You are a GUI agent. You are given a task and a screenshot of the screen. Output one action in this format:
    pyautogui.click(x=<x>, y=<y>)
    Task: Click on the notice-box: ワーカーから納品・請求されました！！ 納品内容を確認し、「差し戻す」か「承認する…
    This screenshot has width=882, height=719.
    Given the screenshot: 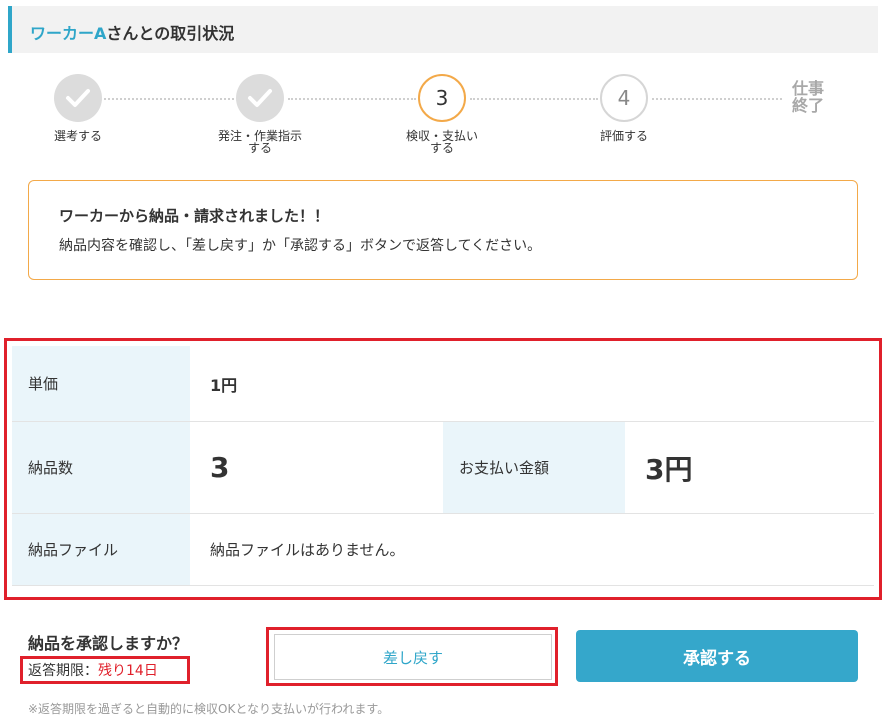 What is the action you would take?
    pyautogui.click(x=443, y=230)
    